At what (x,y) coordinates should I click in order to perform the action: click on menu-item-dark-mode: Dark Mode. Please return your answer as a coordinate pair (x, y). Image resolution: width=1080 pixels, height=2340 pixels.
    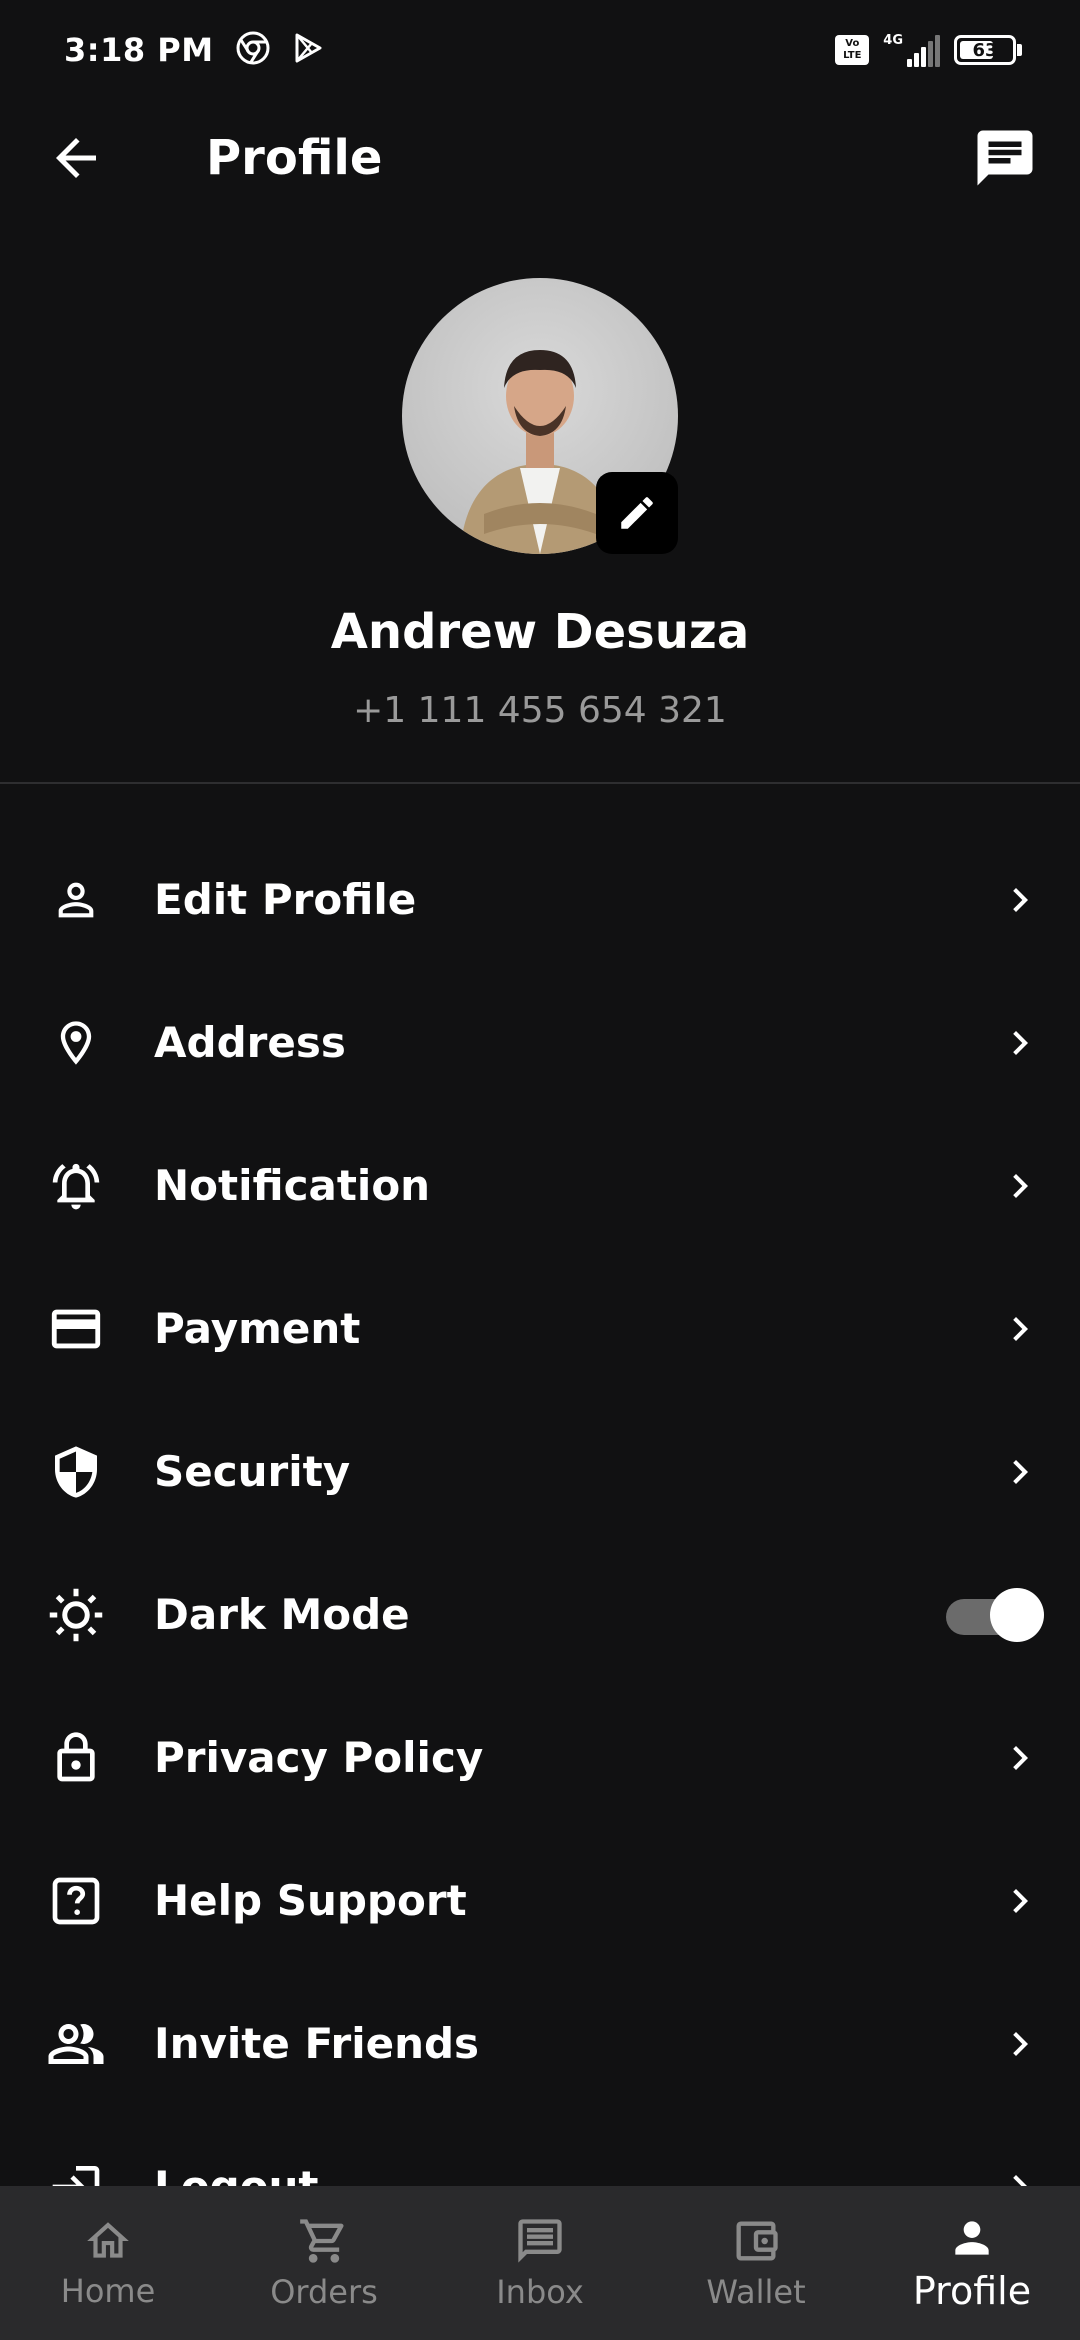
    Looking at the image, I should click on (540, 1614).